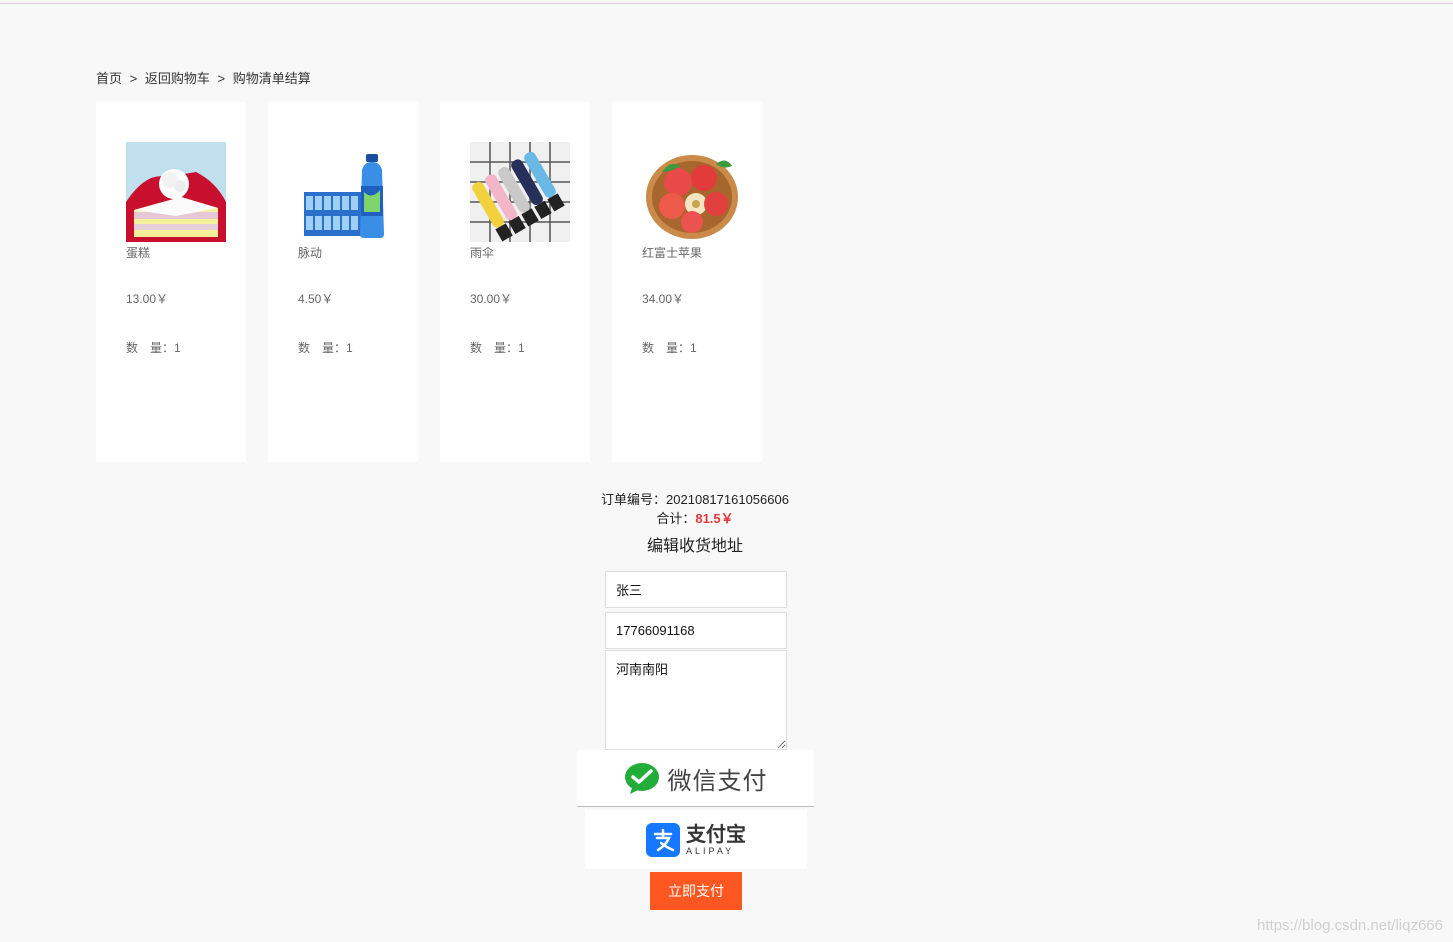 This screenshot has width=1453, height=942. Describe the element at coordinates (310, 253) in the screenshot. I see `product-name: 脉动` at that location.